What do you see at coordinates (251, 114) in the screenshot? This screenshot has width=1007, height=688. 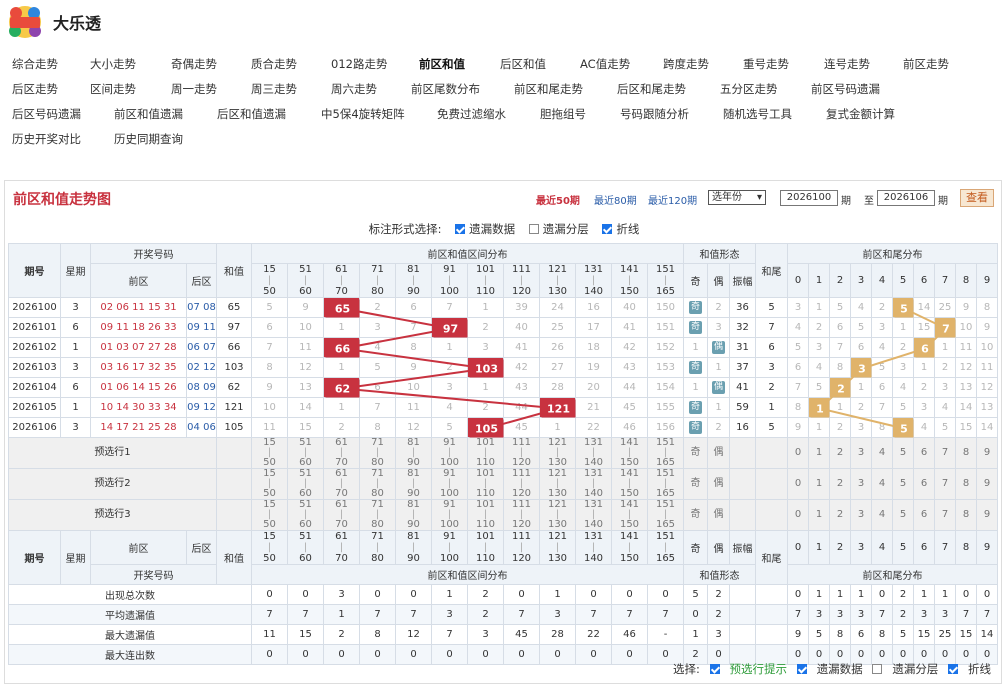 I see `nav-link-2-2: 后区和值遗漏` at bounding box center [251, 114].